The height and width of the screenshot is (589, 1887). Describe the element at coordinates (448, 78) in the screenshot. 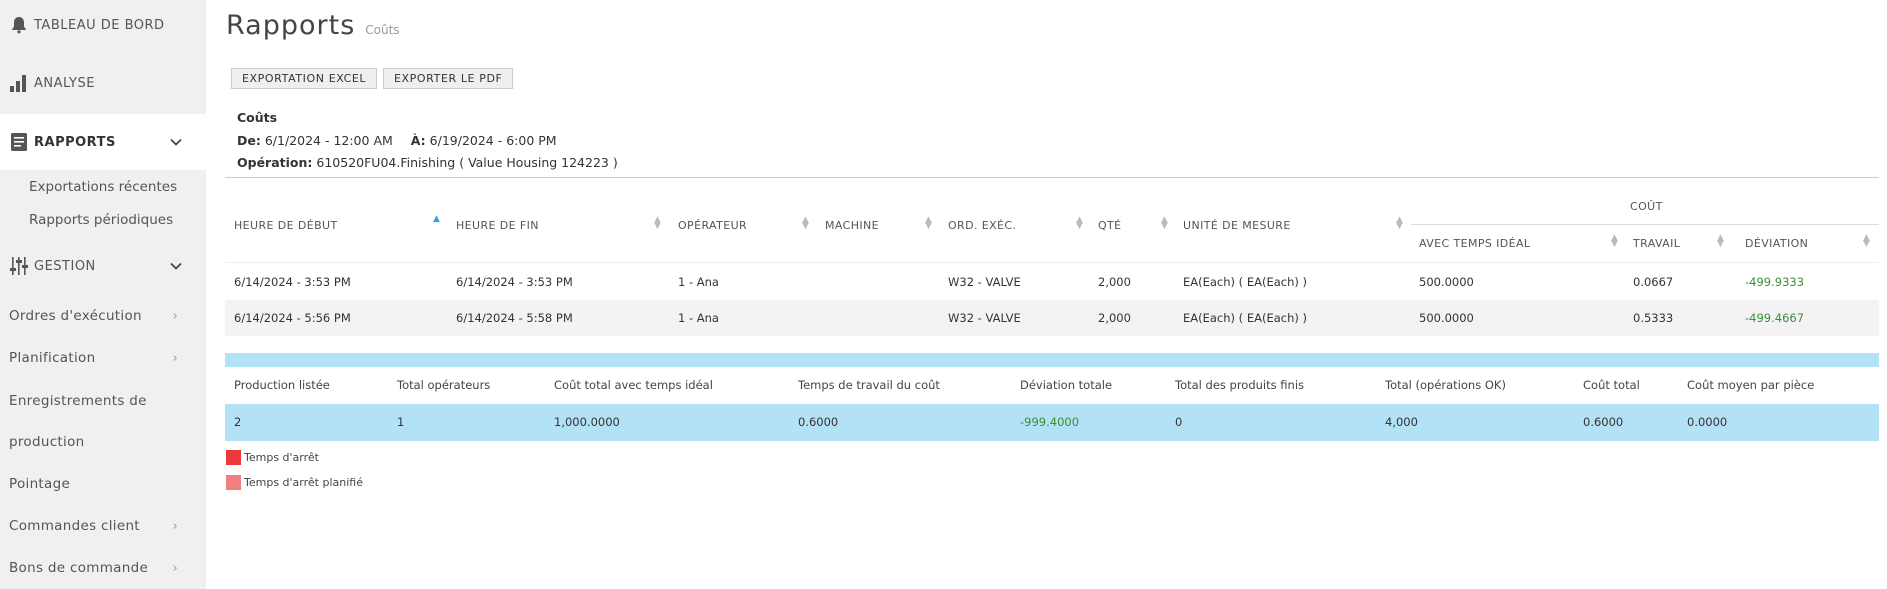

I see `export-pdf-button: EXPORTER LE PDF` at that location.